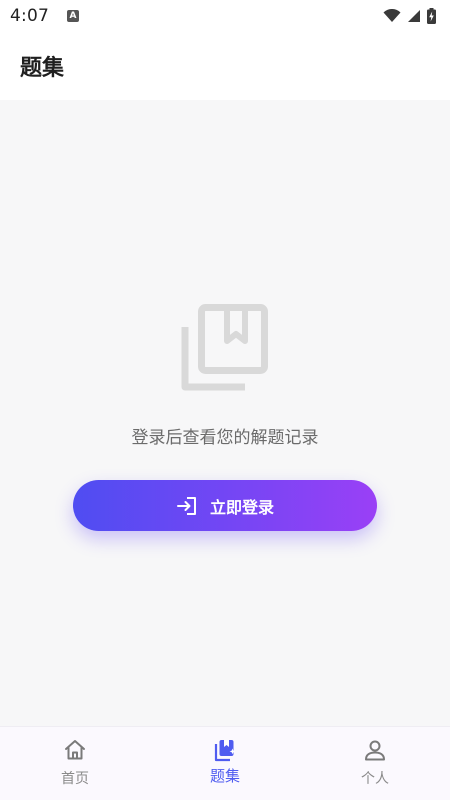  Describe the element at coordinates (186, 505) in the screenshot. I see `login-icon` at that location.